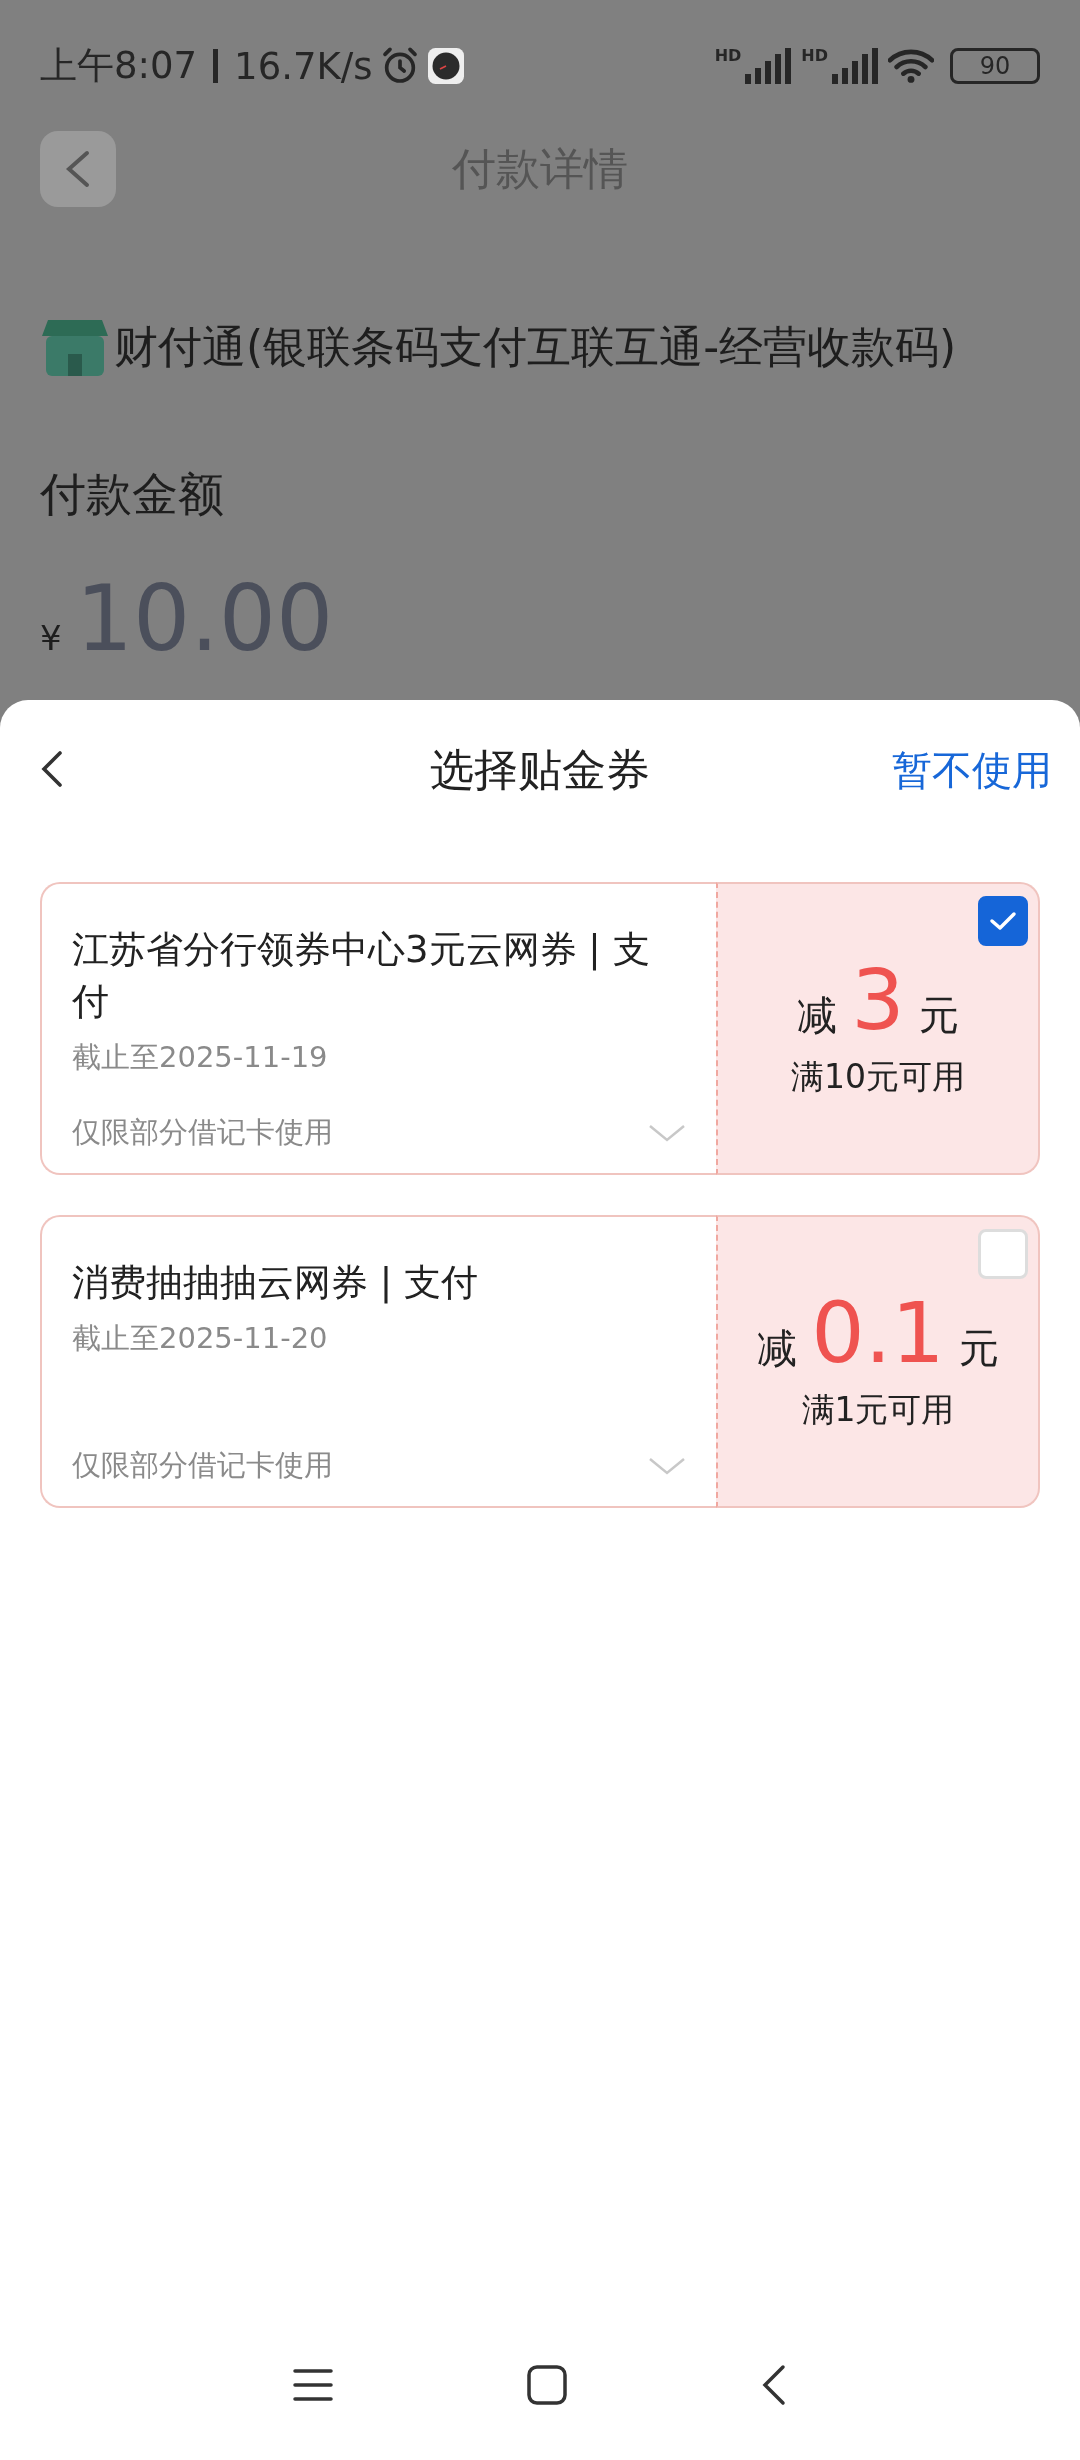 Image resolution: width=1080 pixels, height=2460 pixels. I want to click on skip-link: 暂不使用, so click(972, 770).